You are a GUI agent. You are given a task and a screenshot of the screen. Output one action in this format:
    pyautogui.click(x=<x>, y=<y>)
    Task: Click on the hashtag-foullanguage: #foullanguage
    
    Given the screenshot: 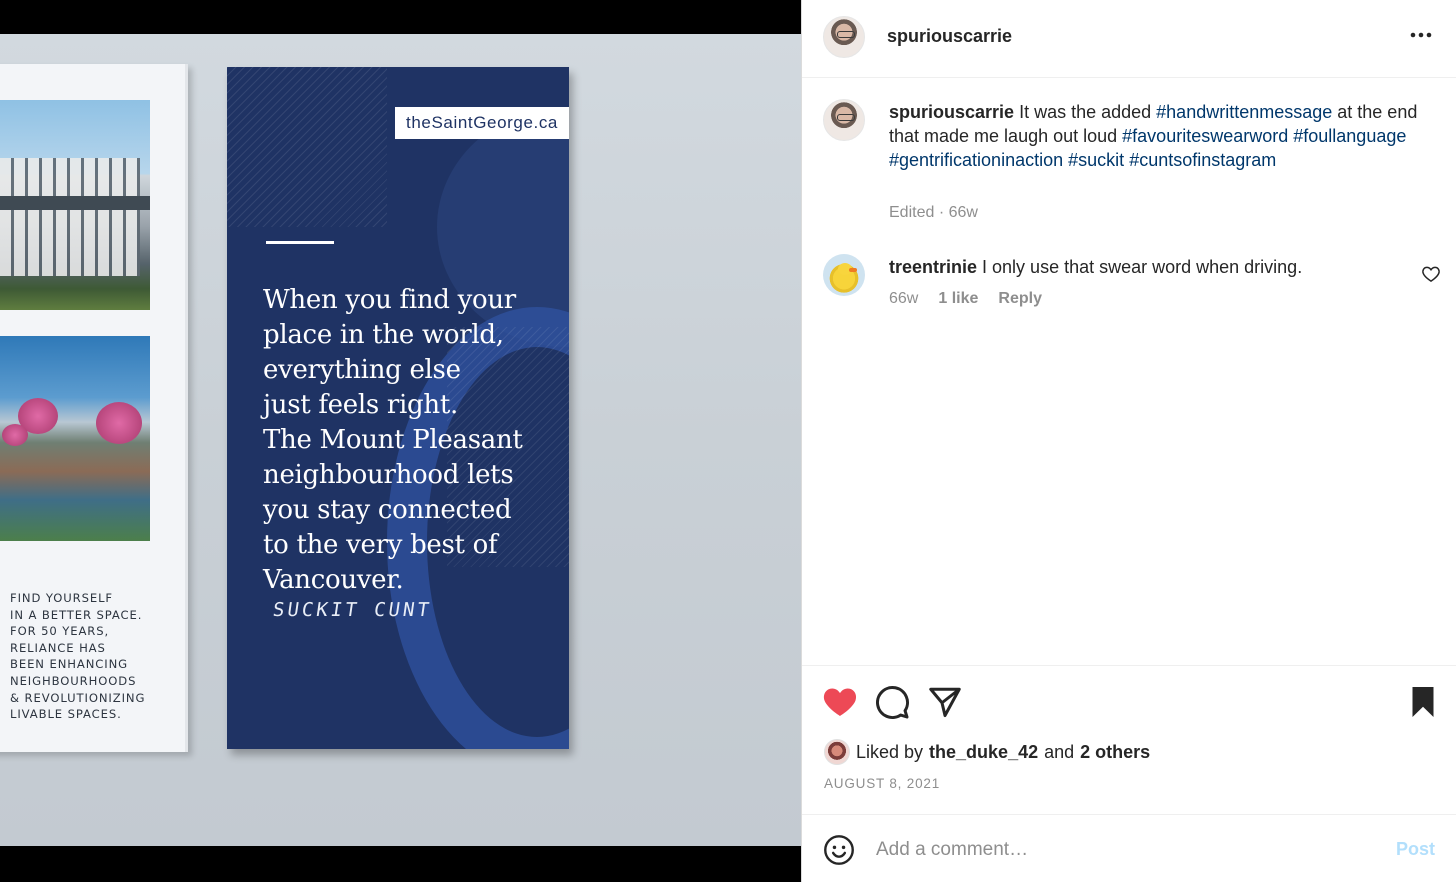 What is the action you would take?
    pyautogui.click(x=1349, y=136)
    